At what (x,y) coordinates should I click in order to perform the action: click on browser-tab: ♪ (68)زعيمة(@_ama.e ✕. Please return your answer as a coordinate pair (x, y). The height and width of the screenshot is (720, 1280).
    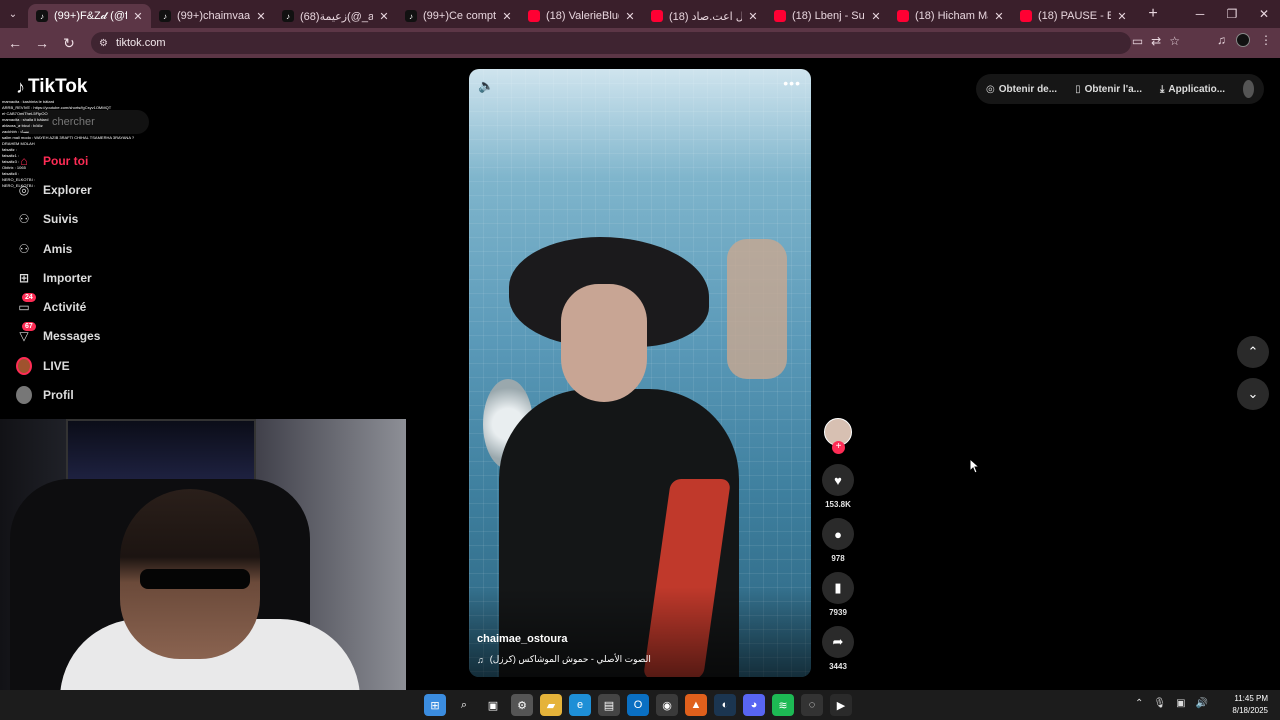
    Looking at the image, I should click on (335, 16).